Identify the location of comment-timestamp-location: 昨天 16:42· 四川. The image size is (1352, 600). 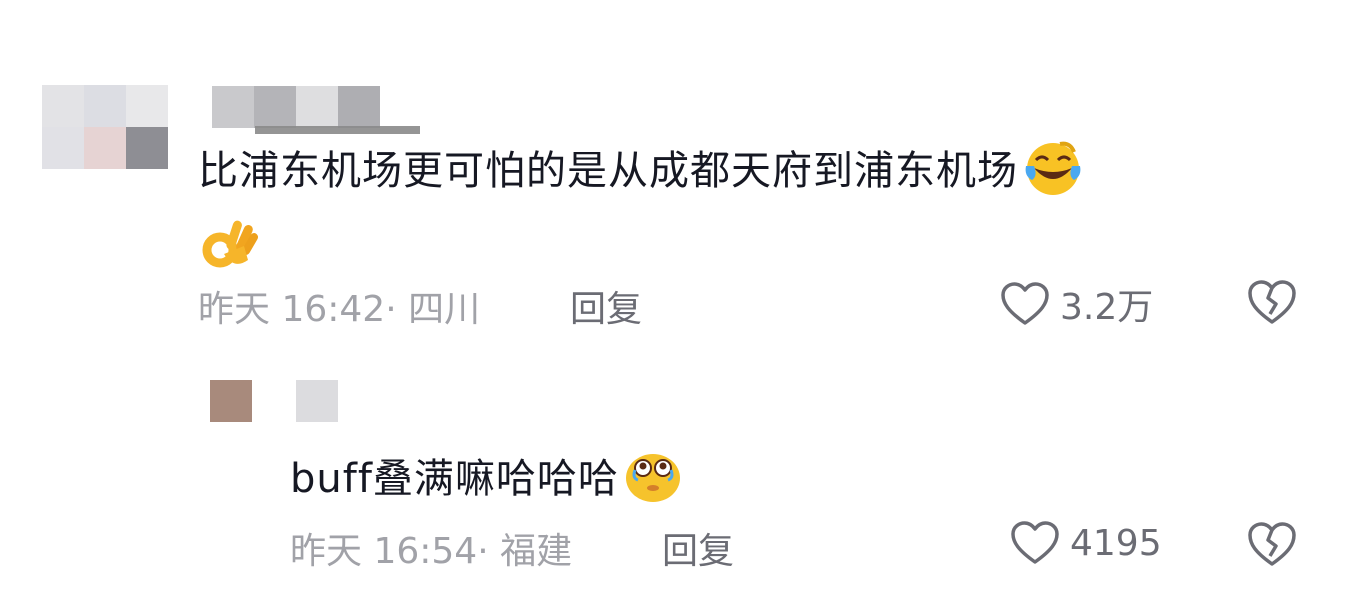
(339, 309).